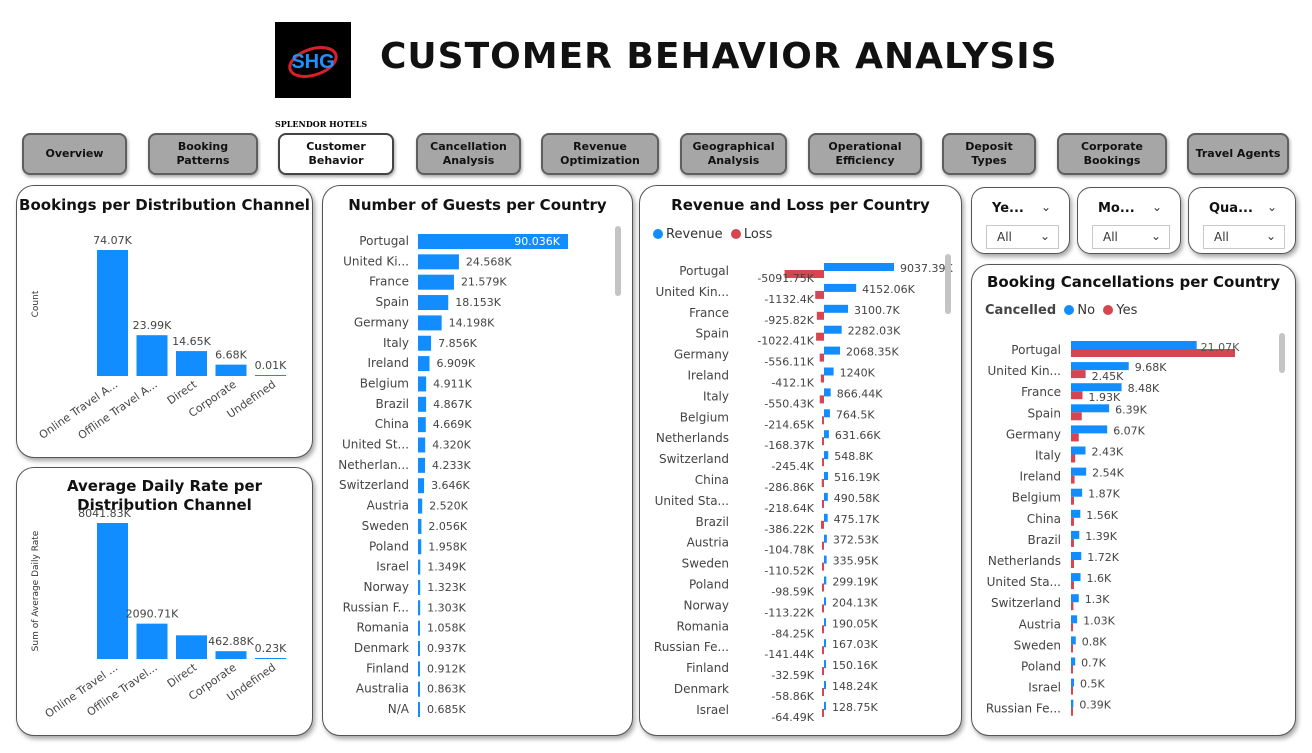  What do you see at coordinates (399, 709) in the screenshot?
I see `category-label: N/A` at bounding box center [399, 709].